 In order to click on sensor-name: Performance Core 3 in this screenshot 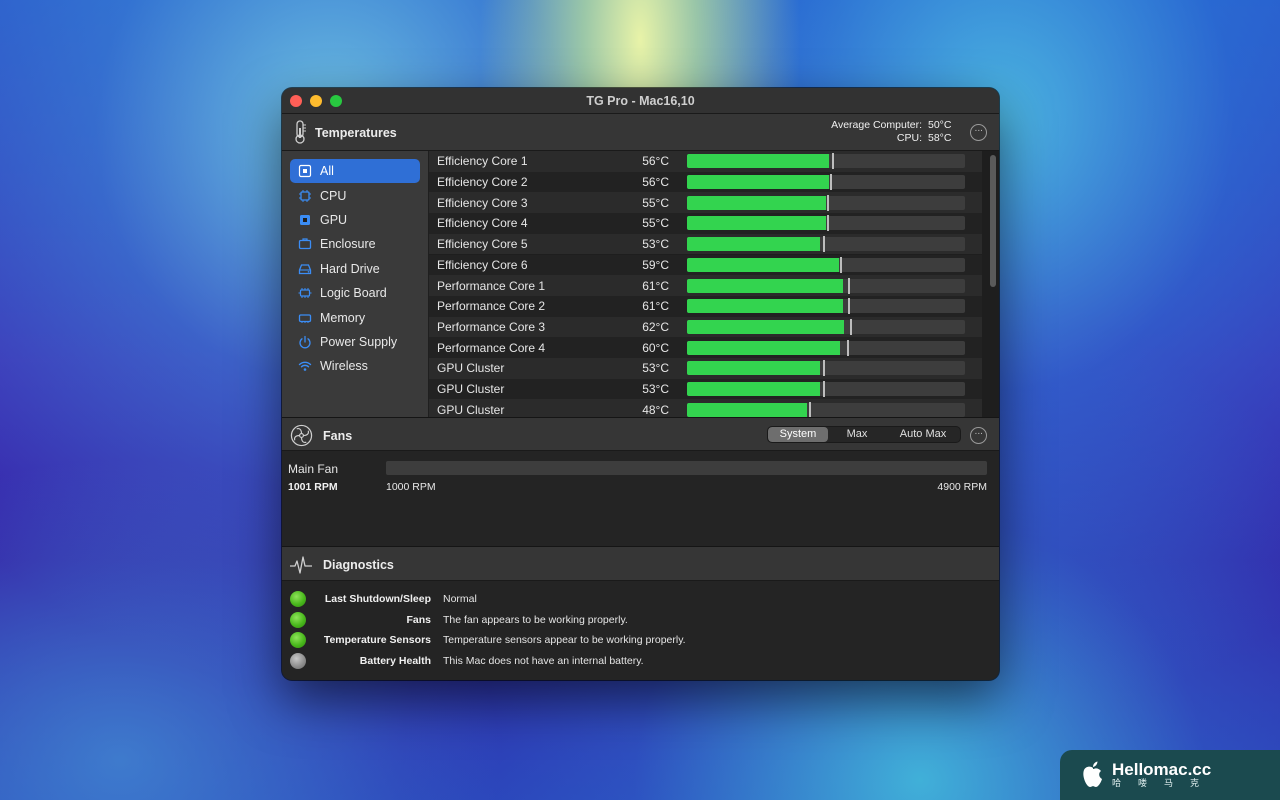, I will do `click(491, 326)`.